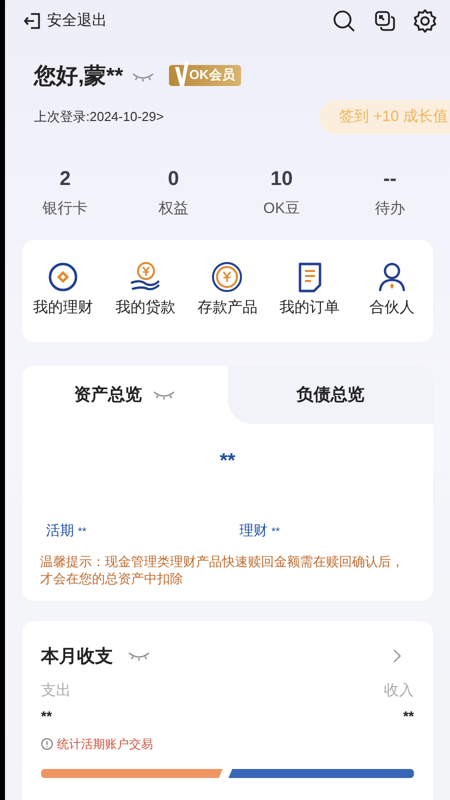  What do you see at coordinates (389, 209) in the screenshot?
I see `stat-label: 待办` at bounding box center [389, 209].